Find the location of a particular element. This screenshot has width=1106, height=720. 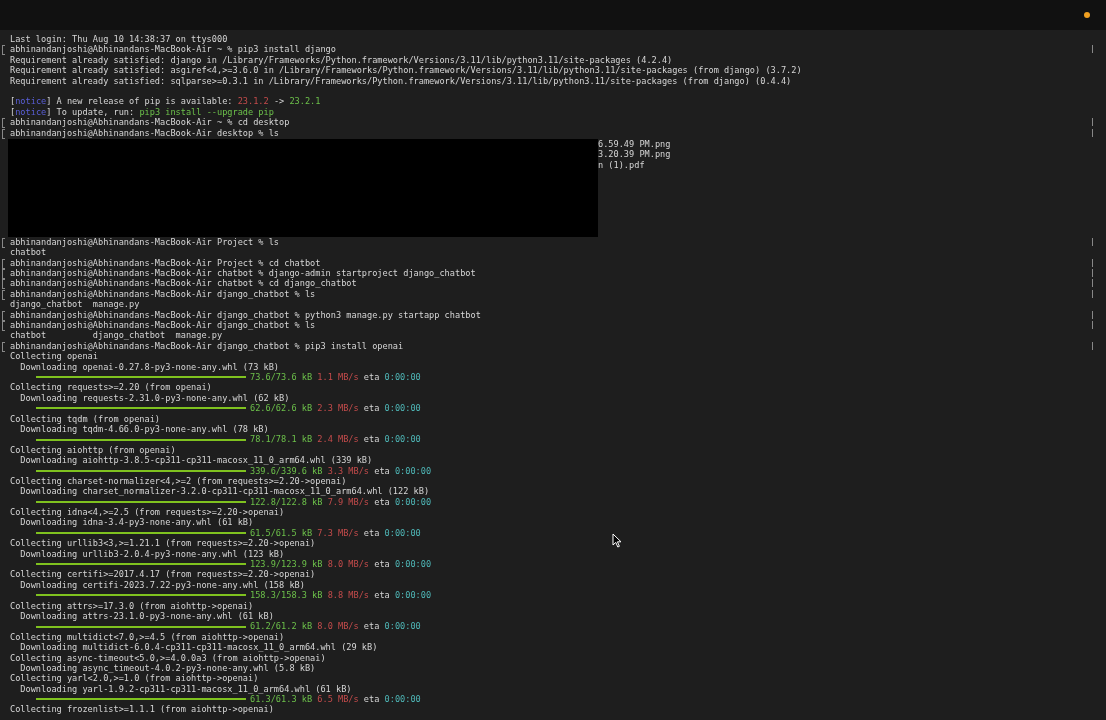

status-dot-icon is located at coordinates (1087, 15).